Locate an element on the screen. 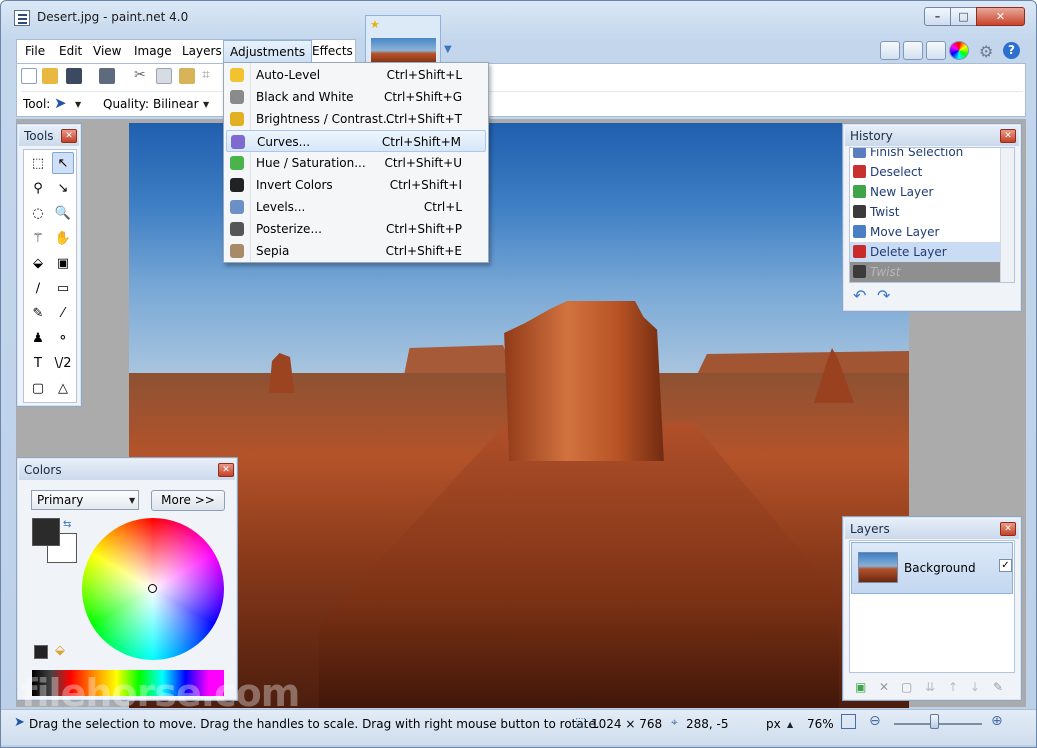 This screenshot has width=1037, height=748. quality-dropdown: Bilinear is located at coordinates (176, 104).